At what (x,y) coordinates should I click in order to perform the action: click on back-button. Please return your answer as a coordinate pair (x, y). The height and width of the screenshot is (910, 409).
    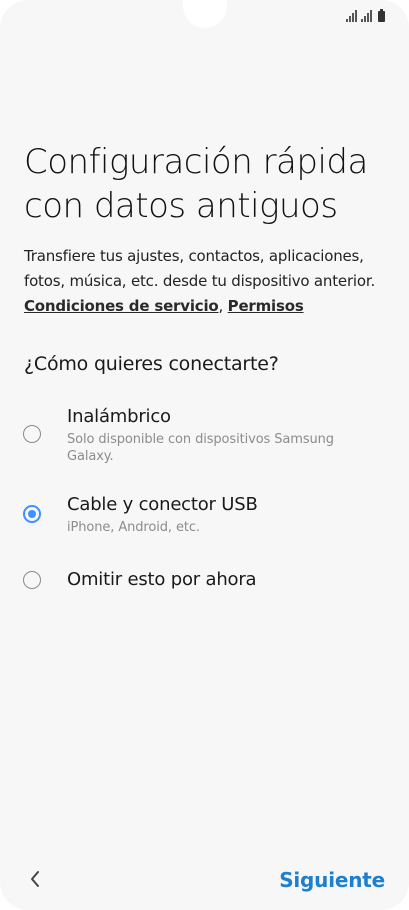
    Looking at the image, I should click on (35, 879).